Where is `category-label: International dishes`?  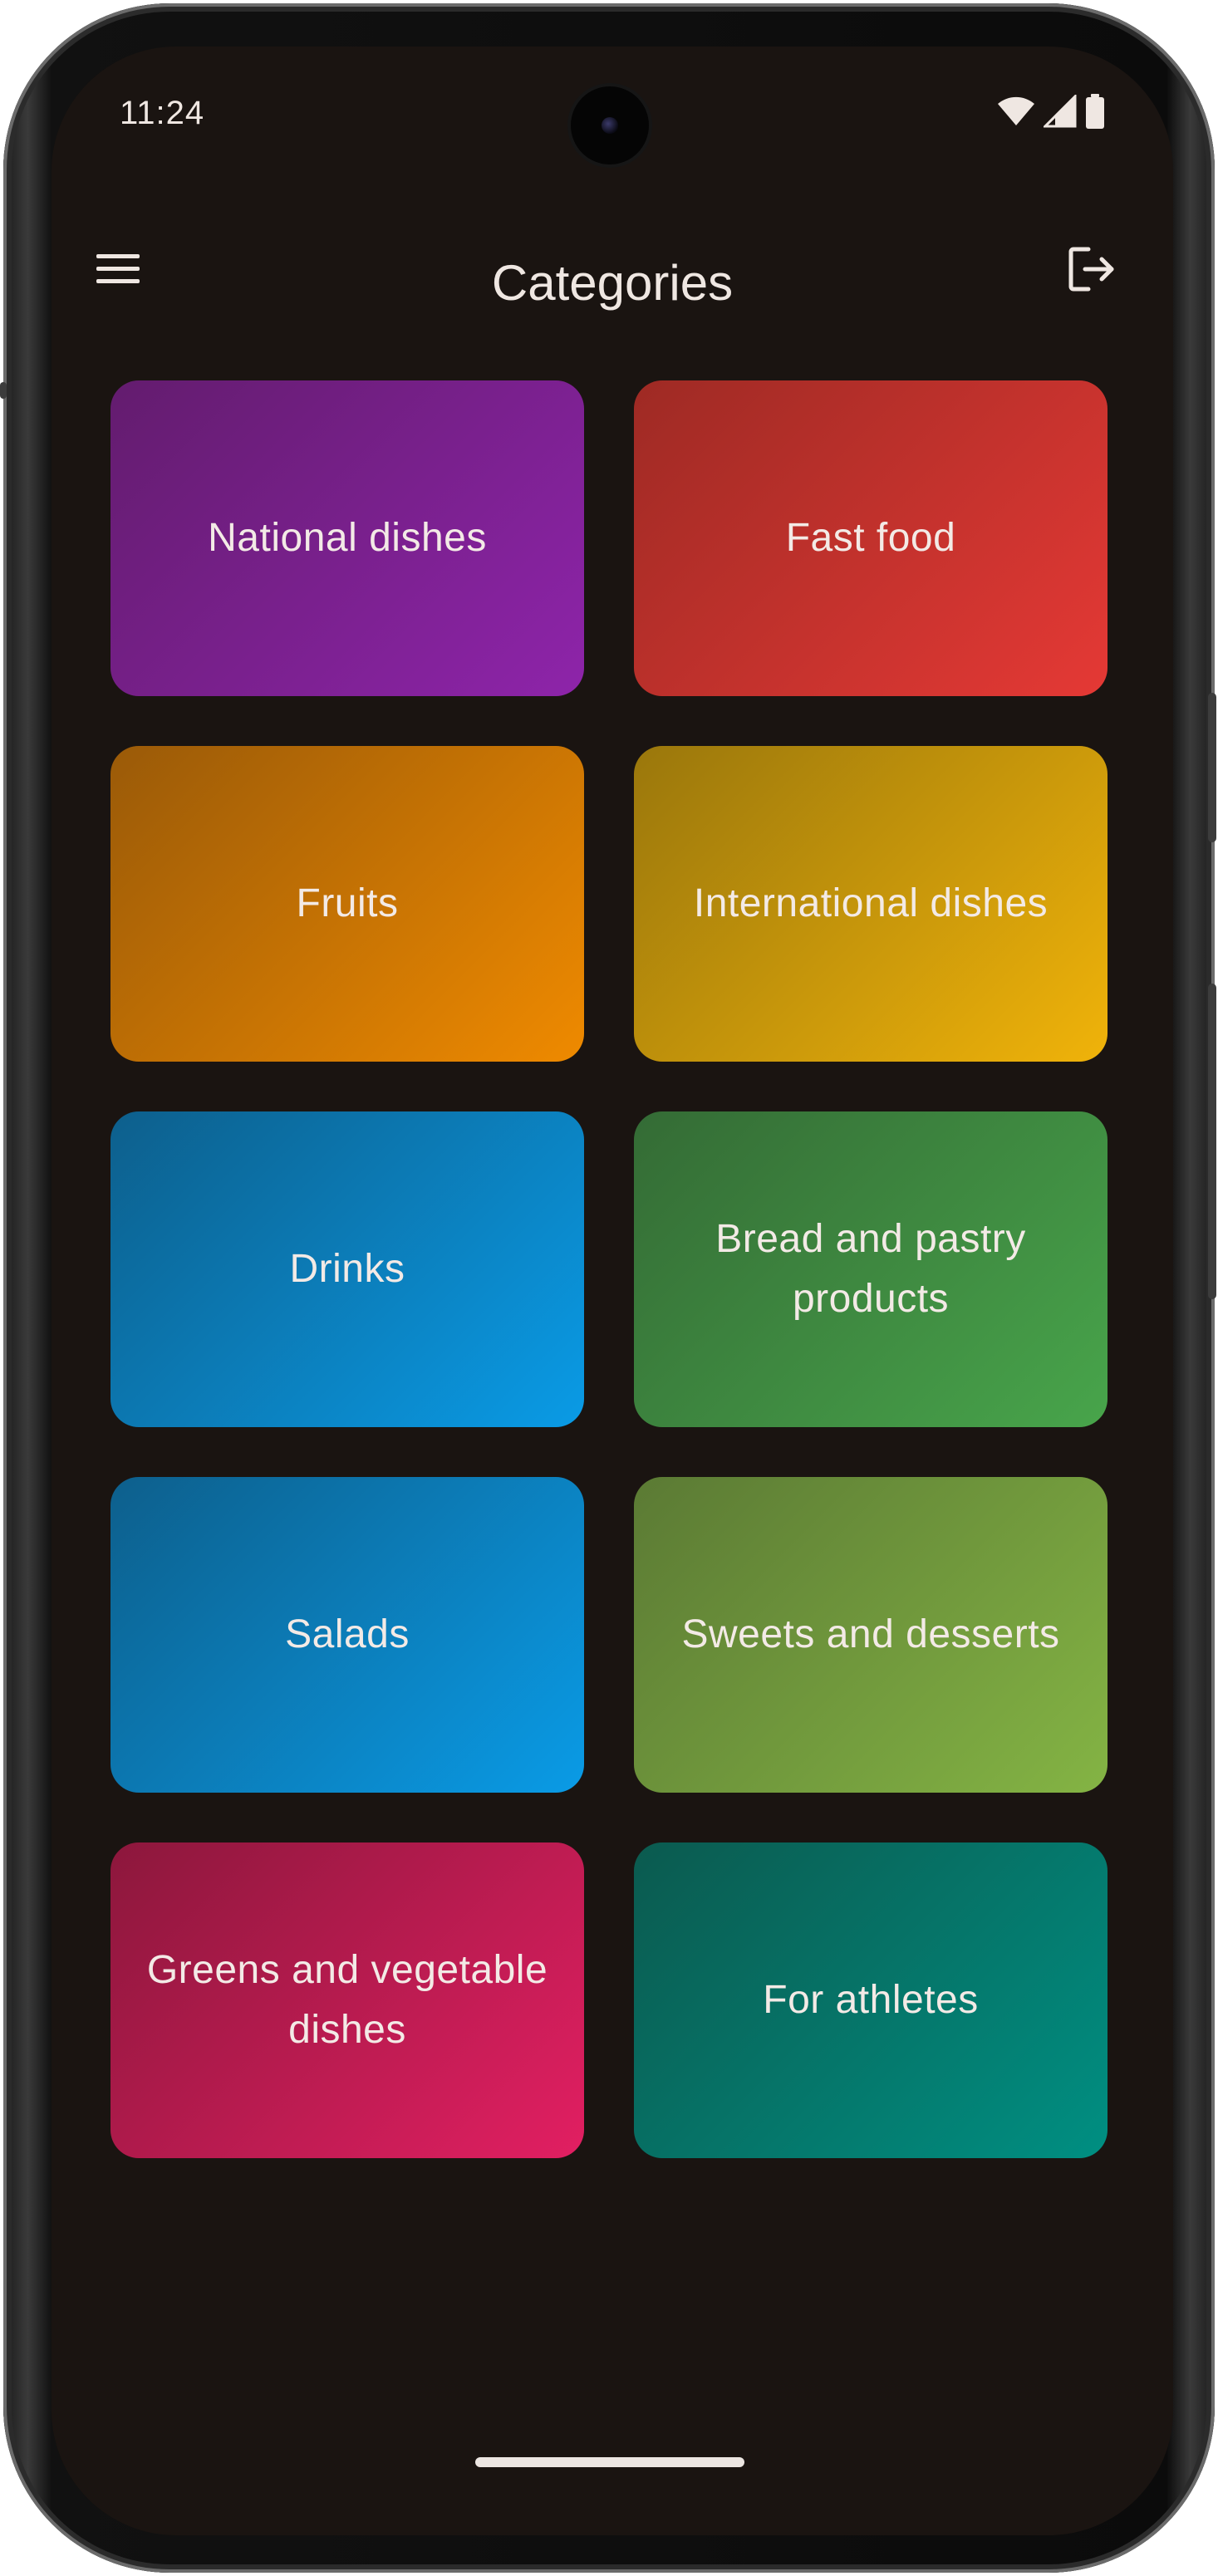
category-label: International dishes is located at coordinates (871, 903).